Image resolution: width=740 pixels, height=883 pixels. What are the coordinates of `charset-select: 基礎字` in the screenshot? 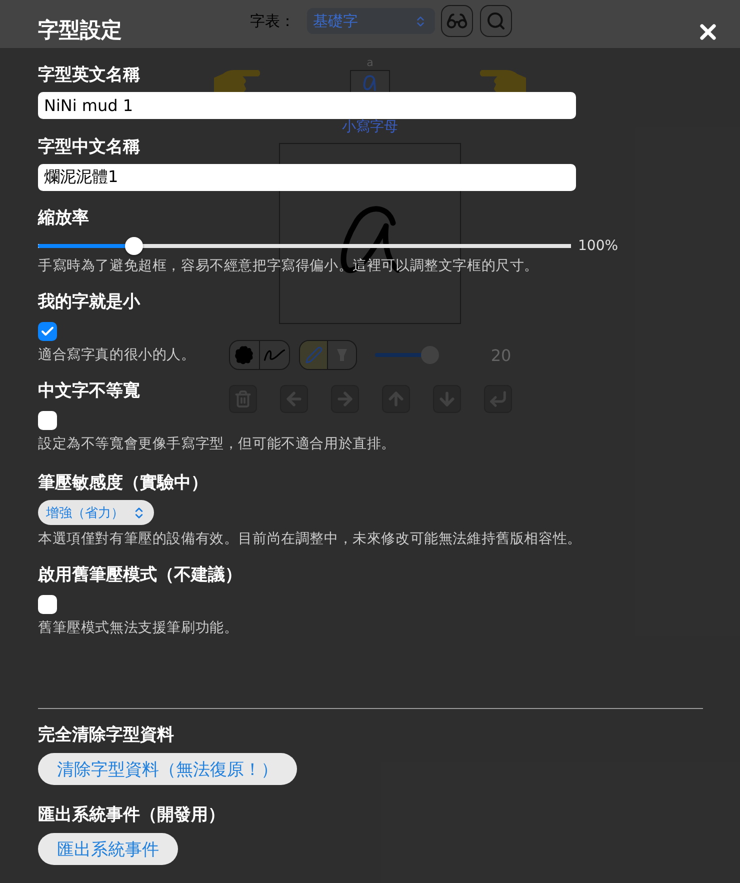 It's located at (371, 21).